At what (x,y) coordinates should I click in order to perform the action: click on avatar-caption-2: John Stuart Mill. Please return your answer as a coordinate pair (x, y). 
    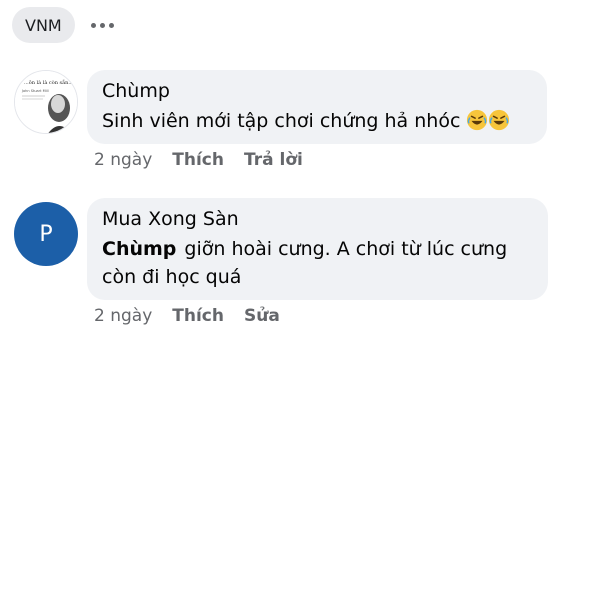
    Looking at the image, I should click on (35, 91).